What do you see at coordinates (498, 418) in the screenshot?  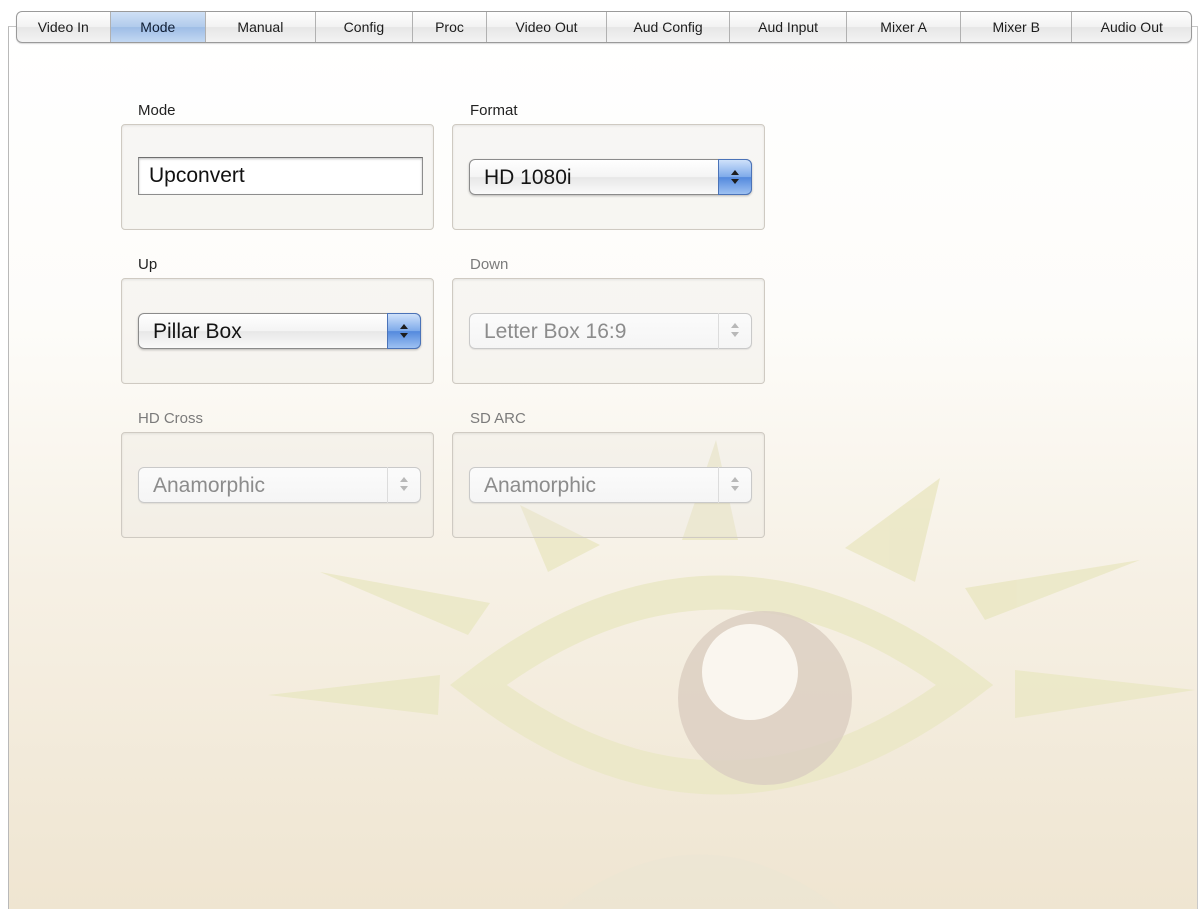 I see `sd-arc-group-label: SD ARC` at bounding box center [498, 418].